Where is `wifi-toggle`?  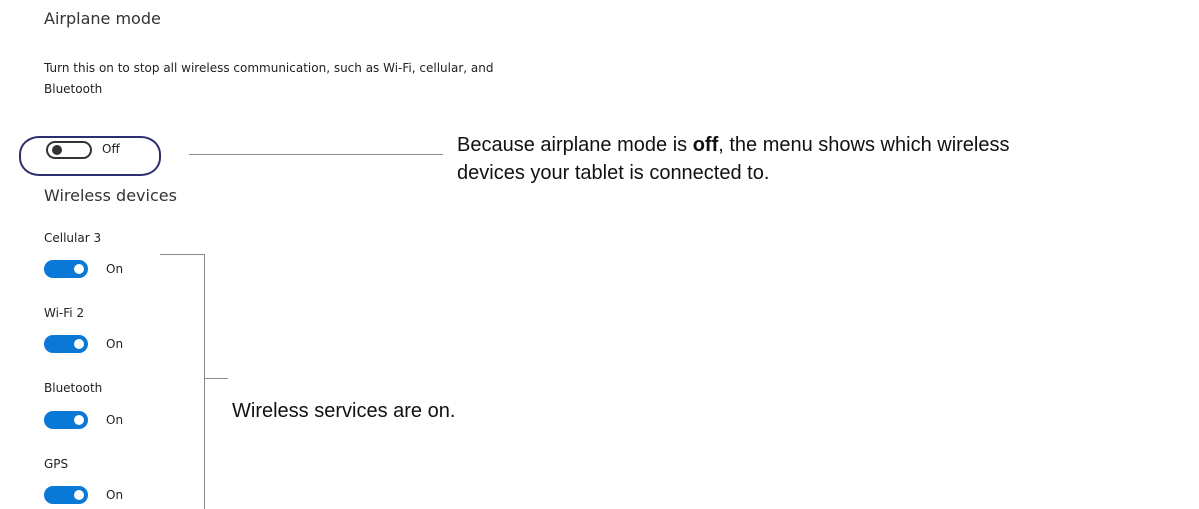 wifi-toggle is located at coordinates (66, 344).